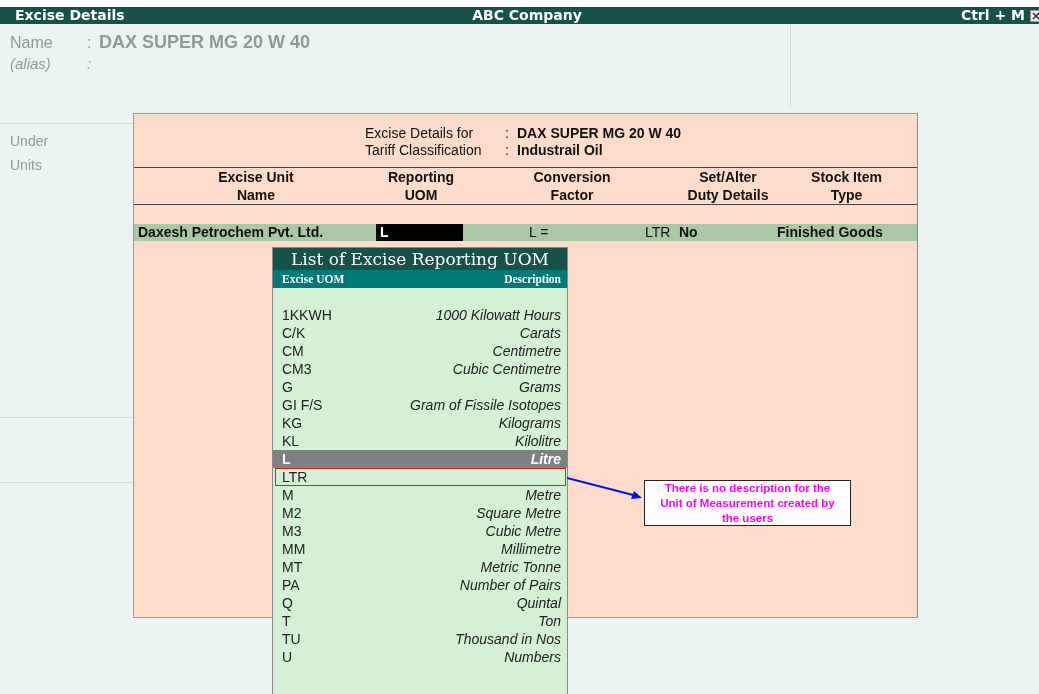 The width and height of the screenshot is (1039, 694). Describe the element at coordinates (292, 513) in the screenshot. I see `uom-code: M2` at that location.